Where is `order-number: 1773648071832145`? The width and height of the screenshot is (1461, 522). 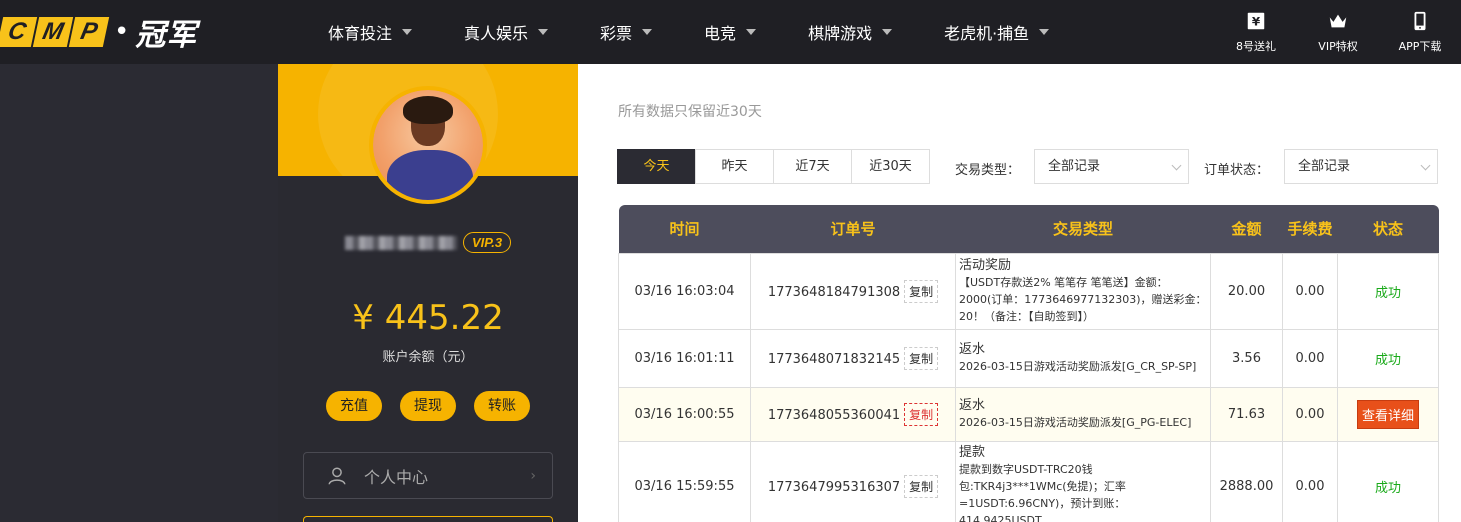 order-number: 1773648071832145 is located at coordinates (834, 359).